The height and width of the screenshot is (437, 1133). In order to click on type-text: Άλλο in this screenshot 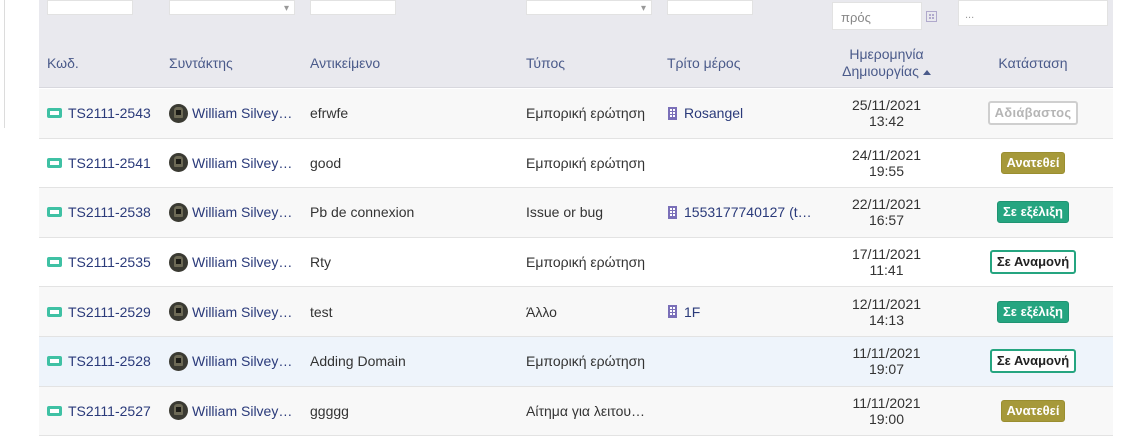, I will do `click(541, 311)`.